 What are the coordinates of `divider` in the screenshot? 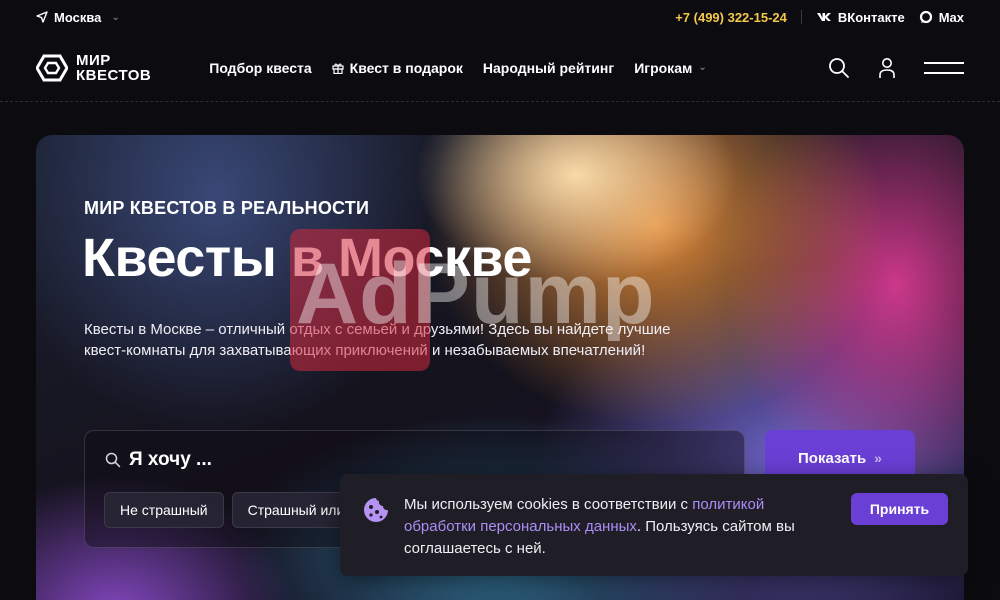 It's located at (801, 17).